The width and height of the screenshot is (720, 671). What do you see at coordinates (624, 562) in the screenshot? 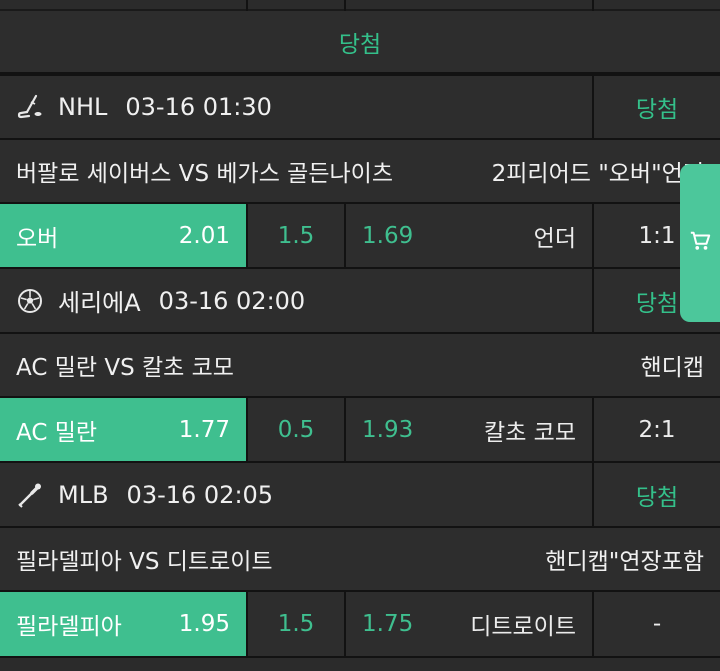
I see `bet-type: 핸디캡"연장포함` at bounding box center [624, 562].